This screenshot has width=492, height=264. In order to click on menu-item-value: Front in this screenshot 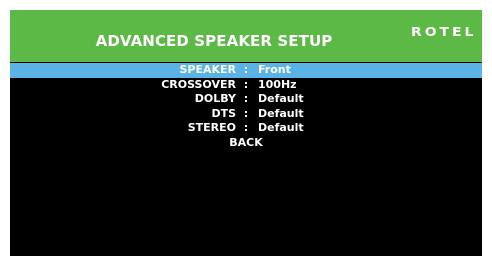, I will do `click(274, 69)`.